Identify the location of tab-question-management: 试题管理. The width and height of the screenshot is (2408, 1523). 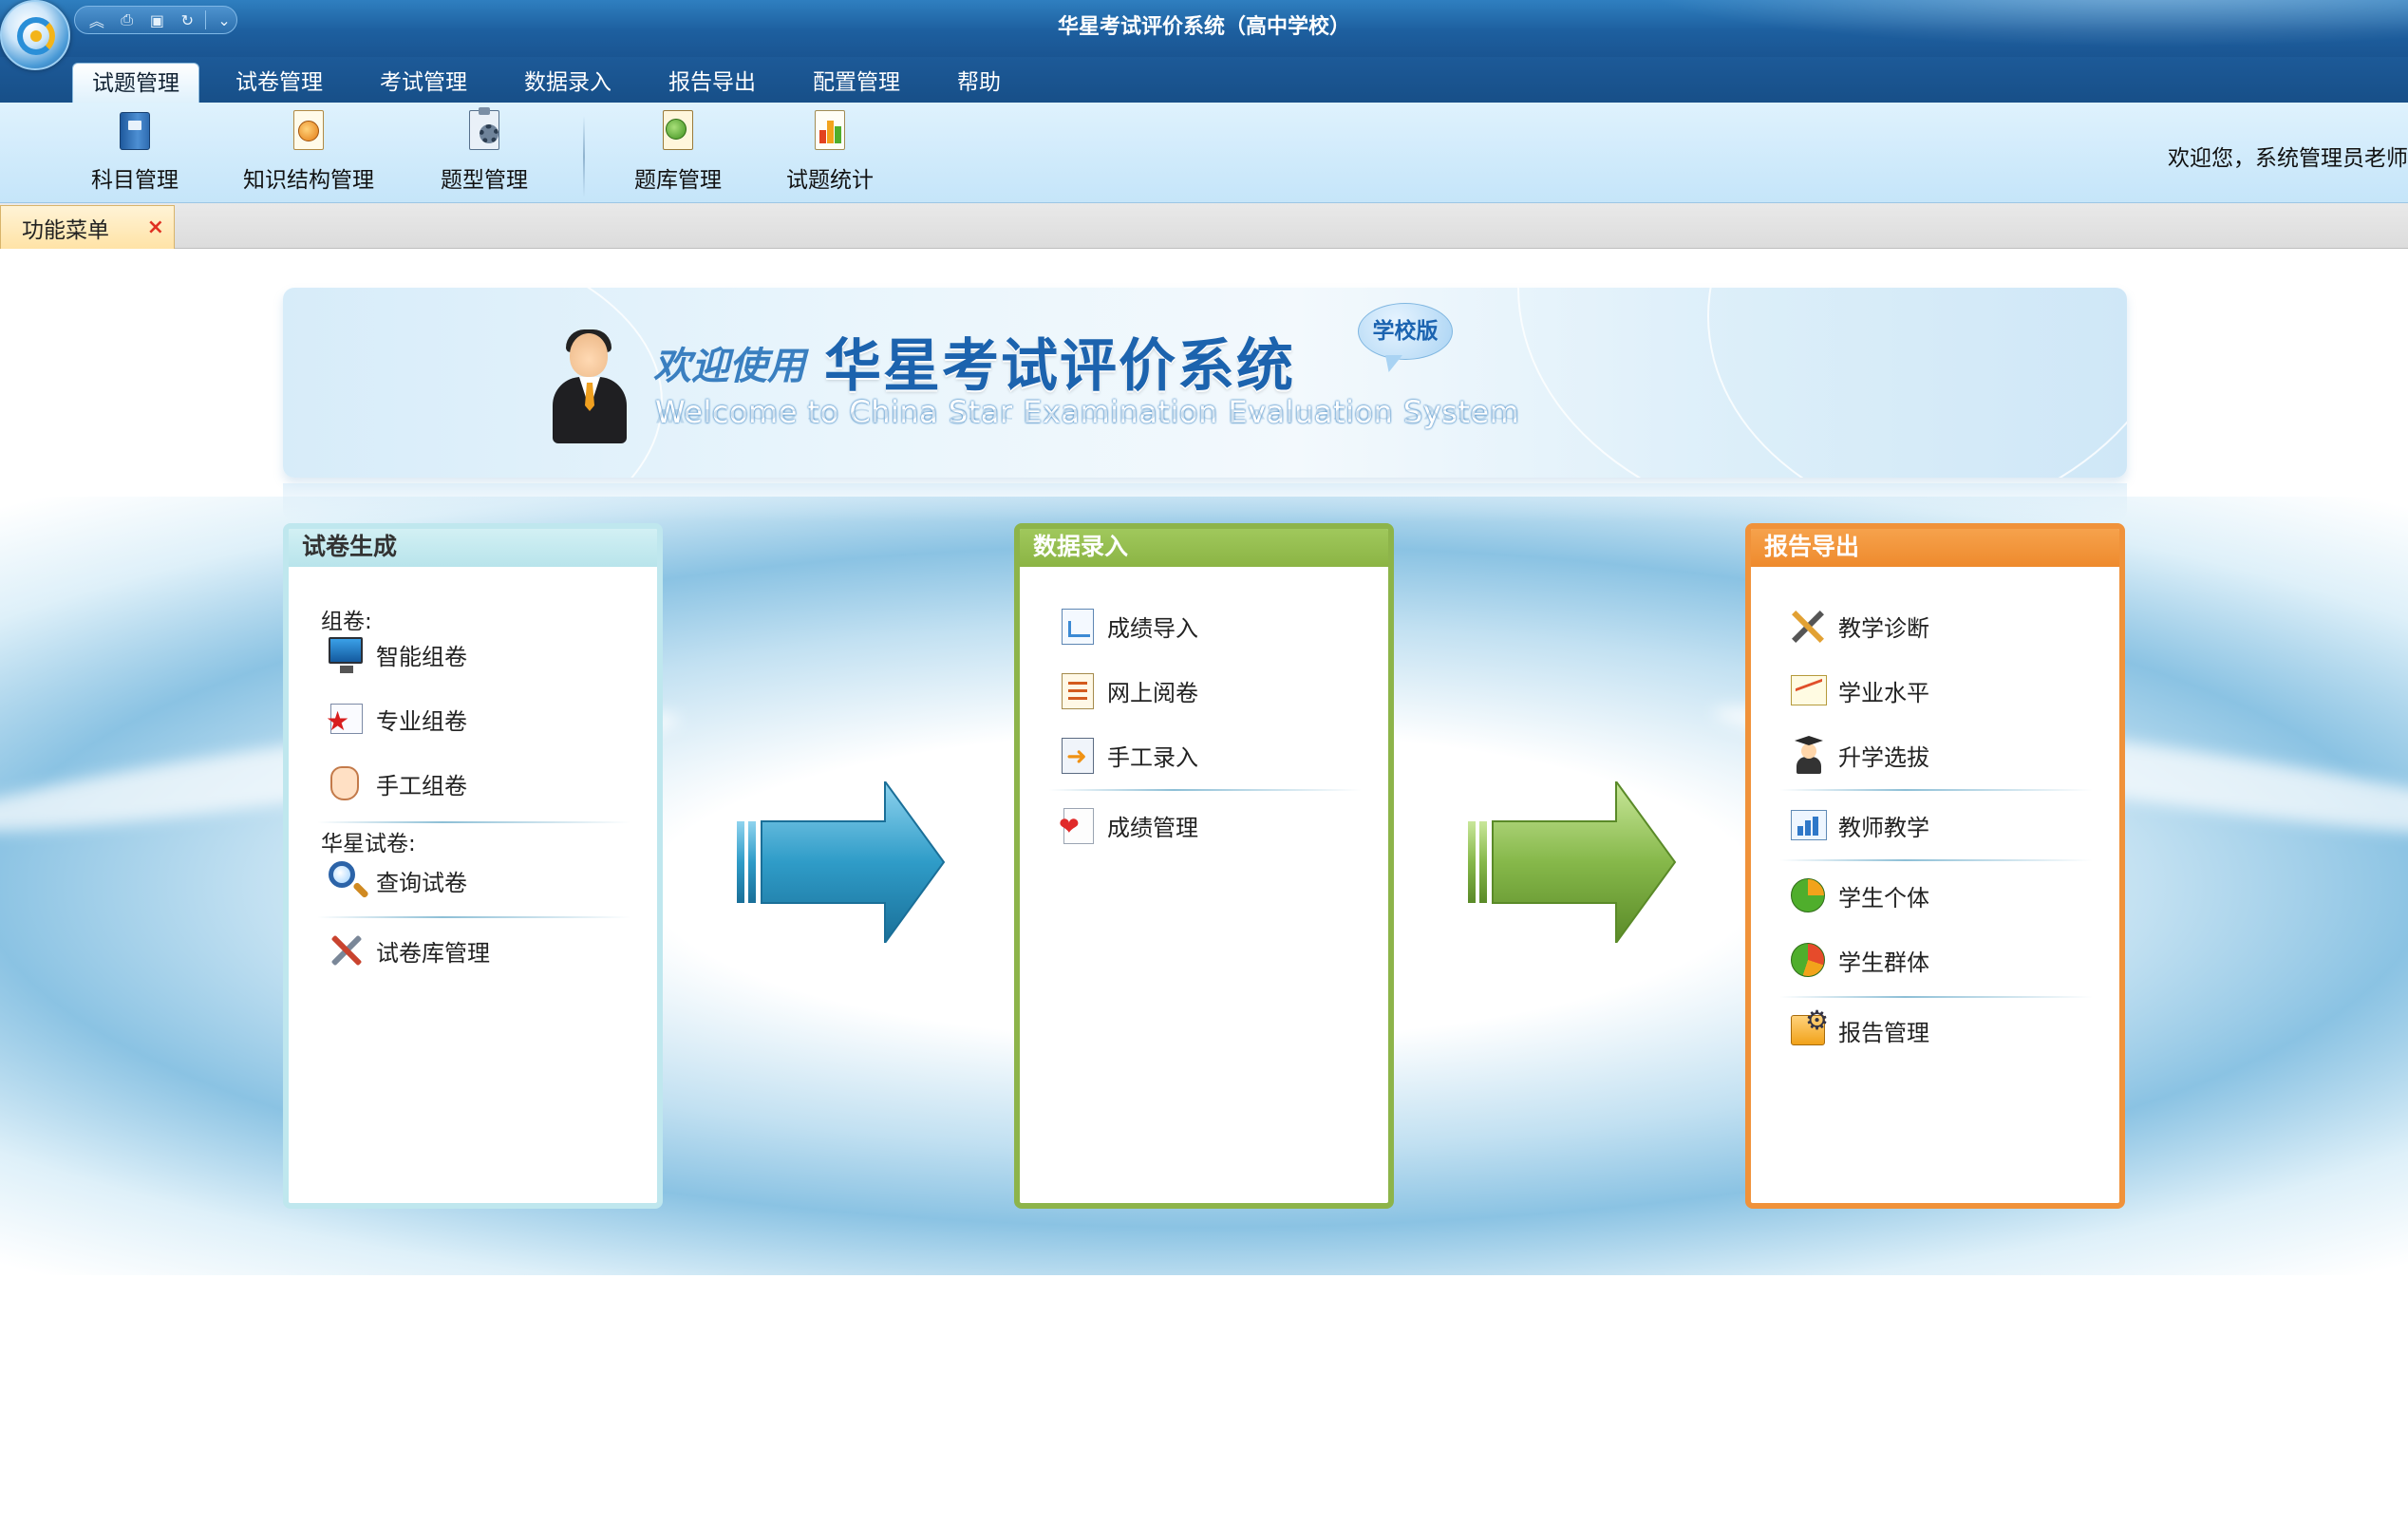
(135, 83).